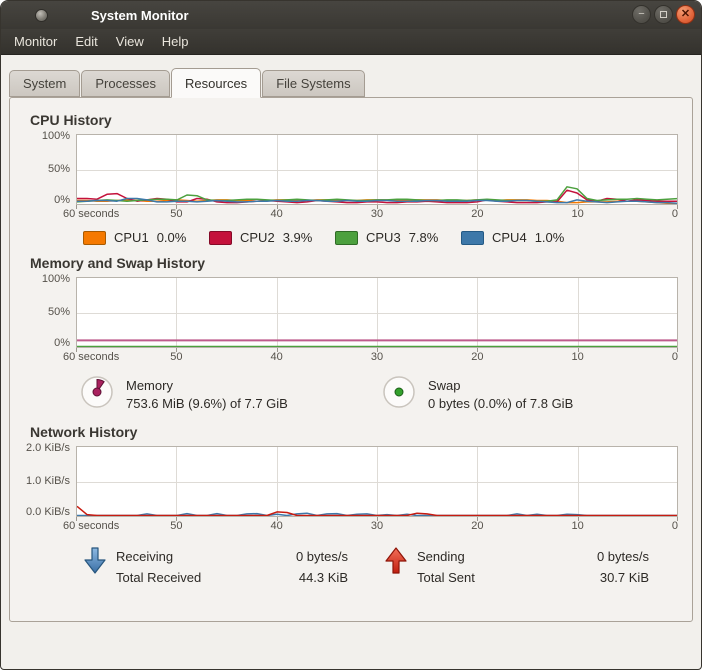 This screenshot has width=702, height=670. Describe the element at coordinates (140, 15) in the screenshot. I see `window-title: System Monitor` at that location.